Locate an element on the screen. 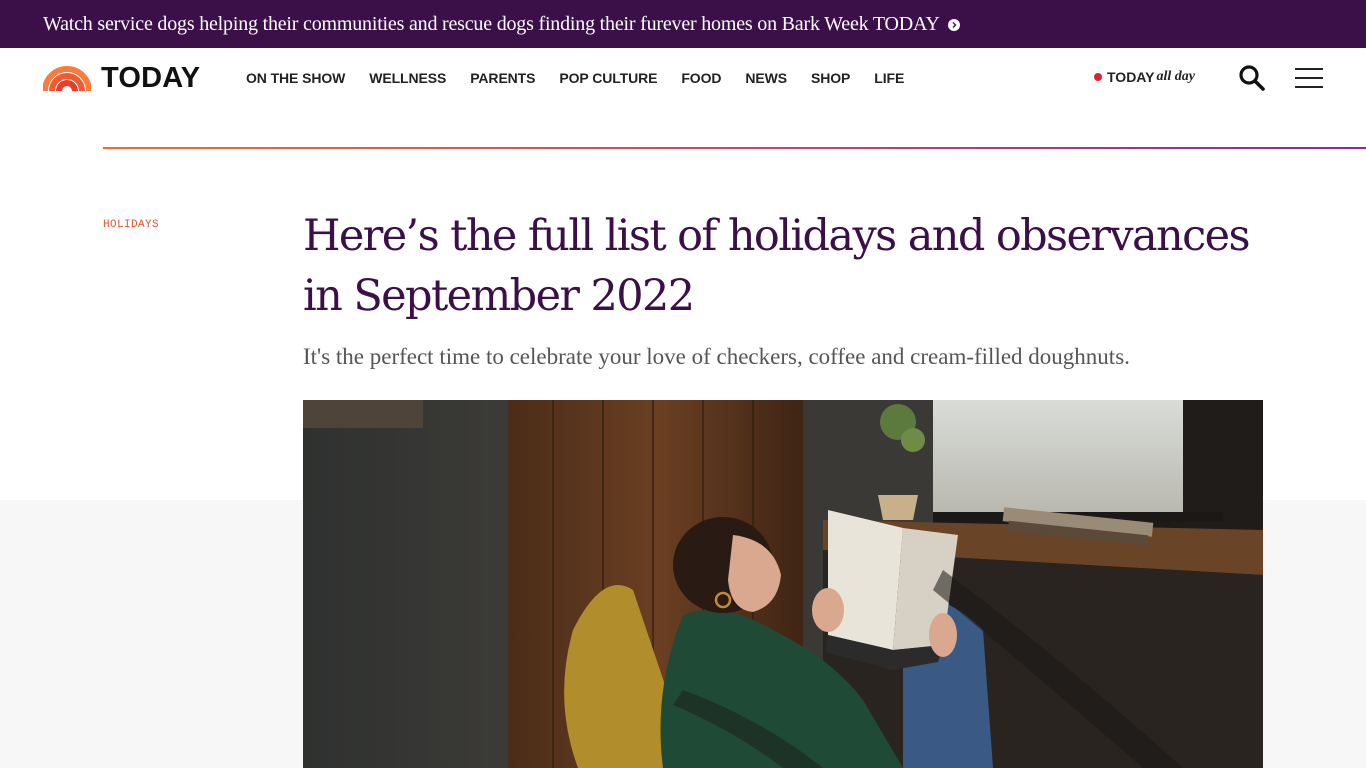 The image size is (1366, 768). section-label: HOLIDAYS is located at coordinates (131, 225).